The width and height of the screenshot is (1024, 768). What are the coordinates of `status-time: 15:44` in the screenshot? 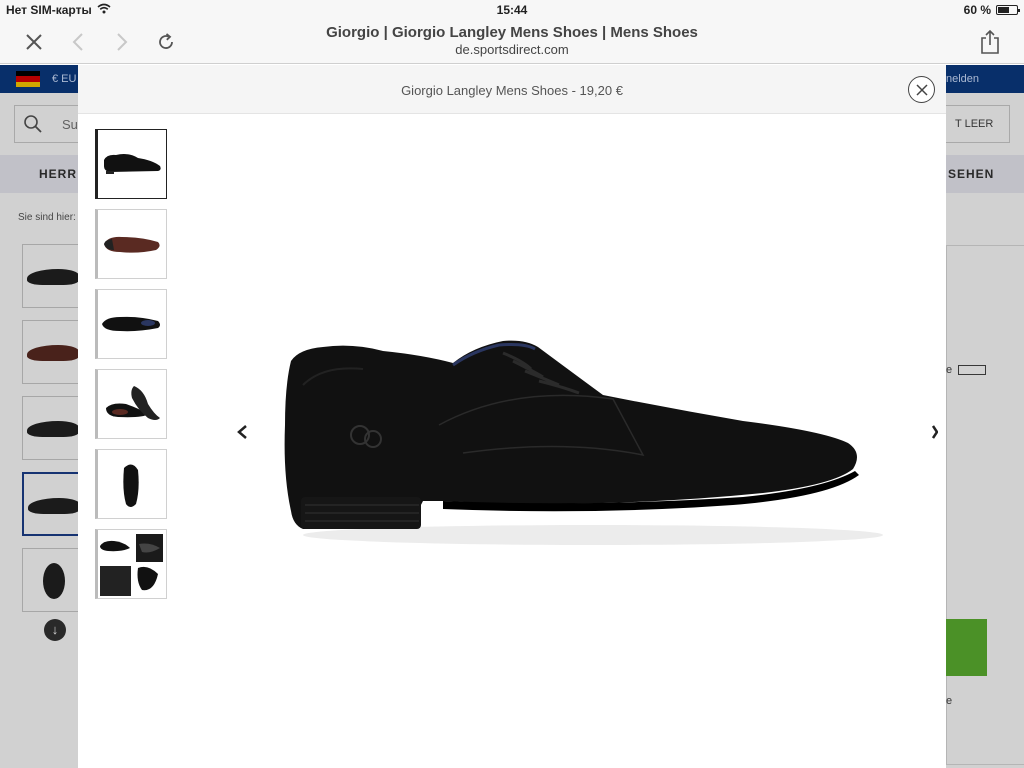 It's located at (512, 10).